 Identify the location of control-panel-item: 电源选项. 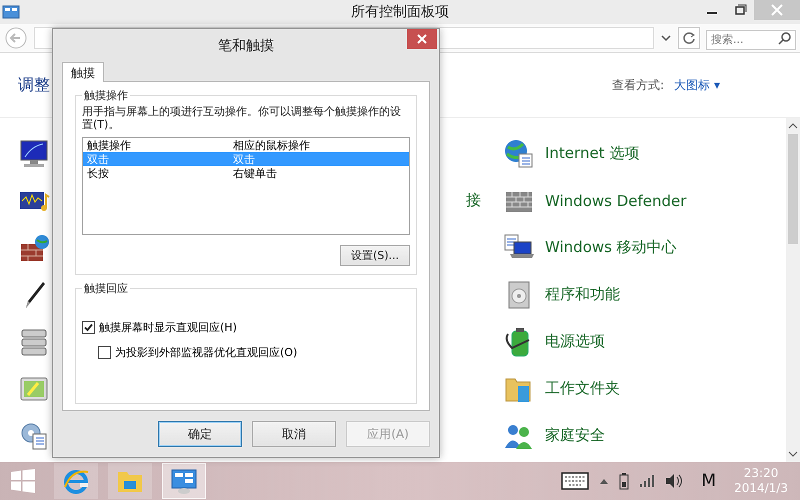
(575, 341).